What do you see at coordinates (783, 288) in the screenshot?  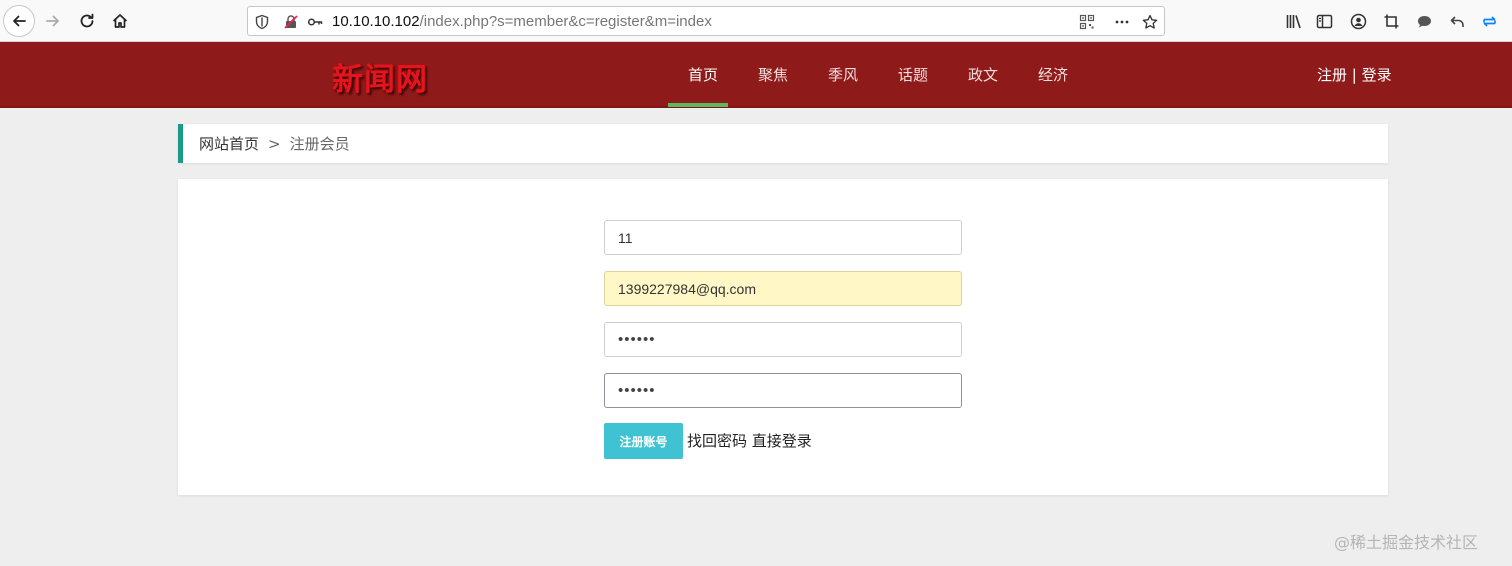 I see `email-input: 1399227984@qq.com` at bounding box center [783, 288].